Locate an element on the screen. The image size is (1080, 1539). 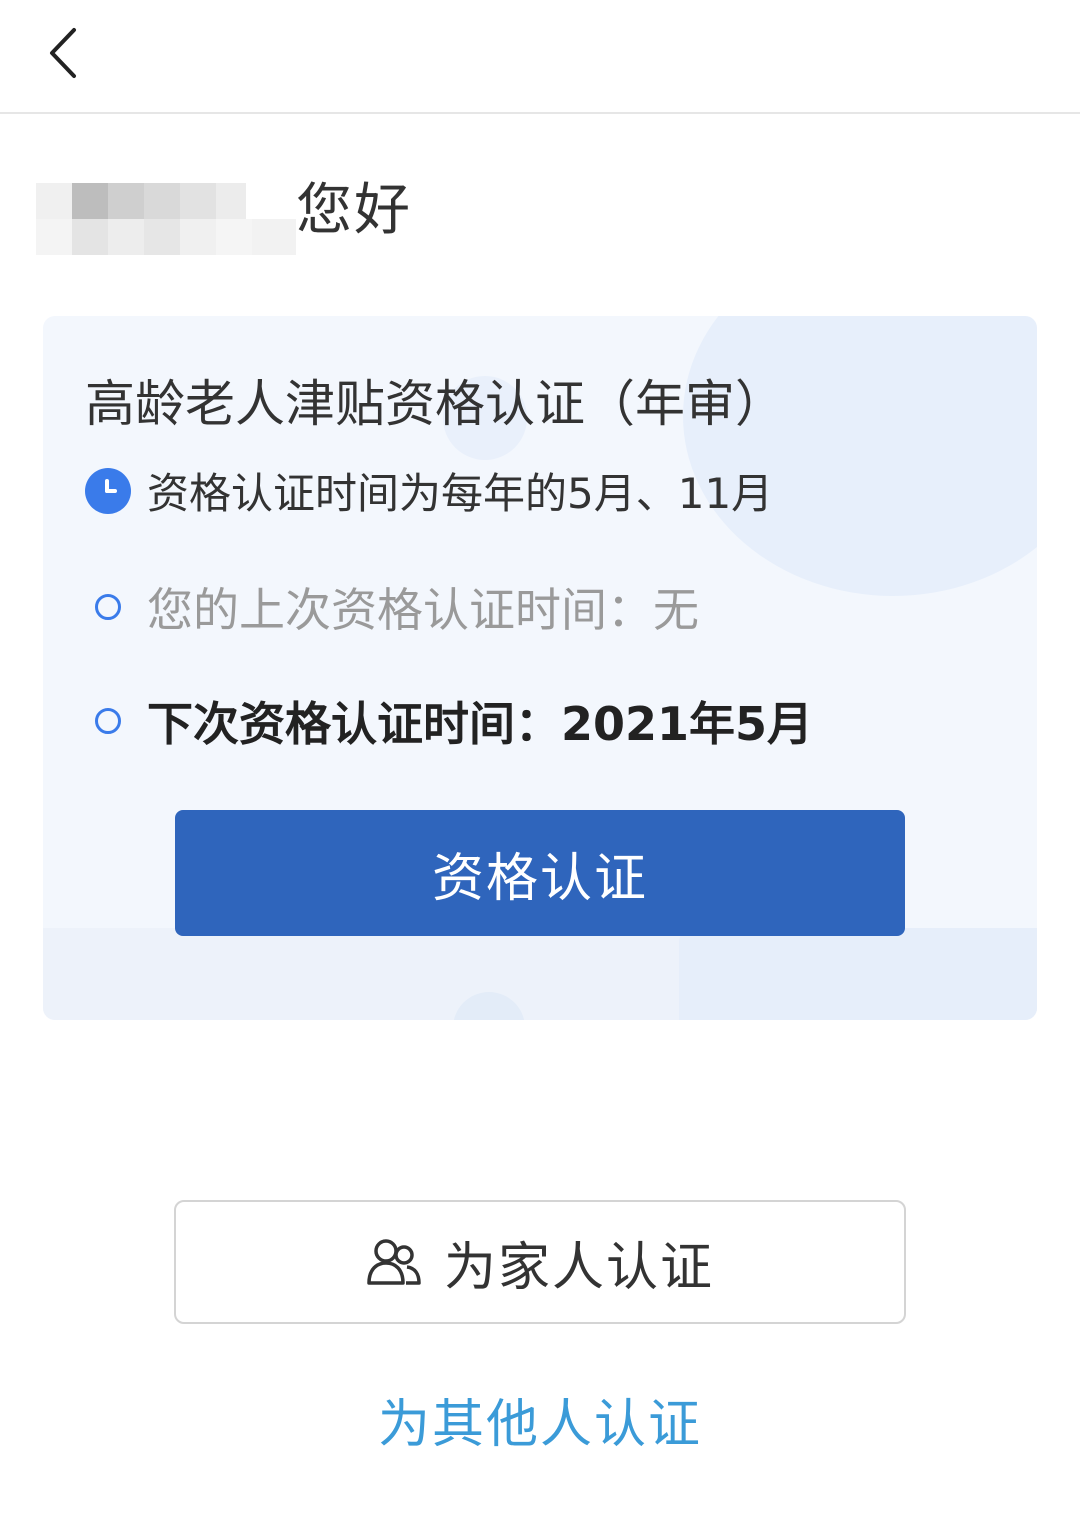
certify-family-button: 为家人认证 is located at coordinates (540, 1262).